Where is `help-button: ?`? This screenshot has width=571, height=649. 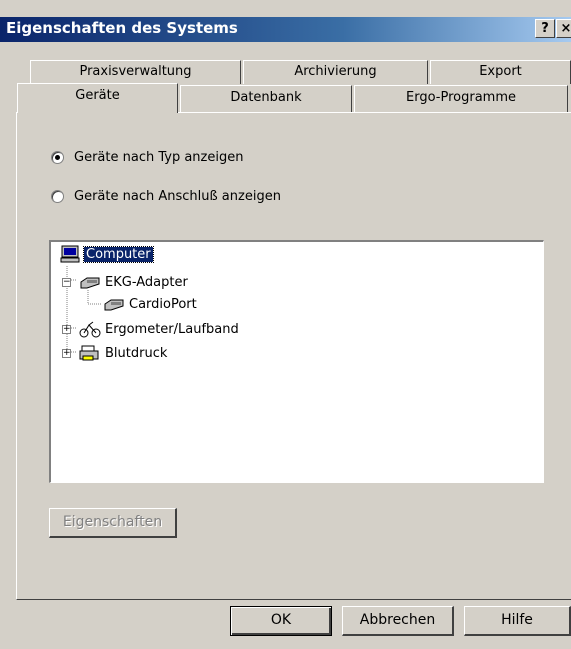
help-button: ? is located at coordinates (545, 28).